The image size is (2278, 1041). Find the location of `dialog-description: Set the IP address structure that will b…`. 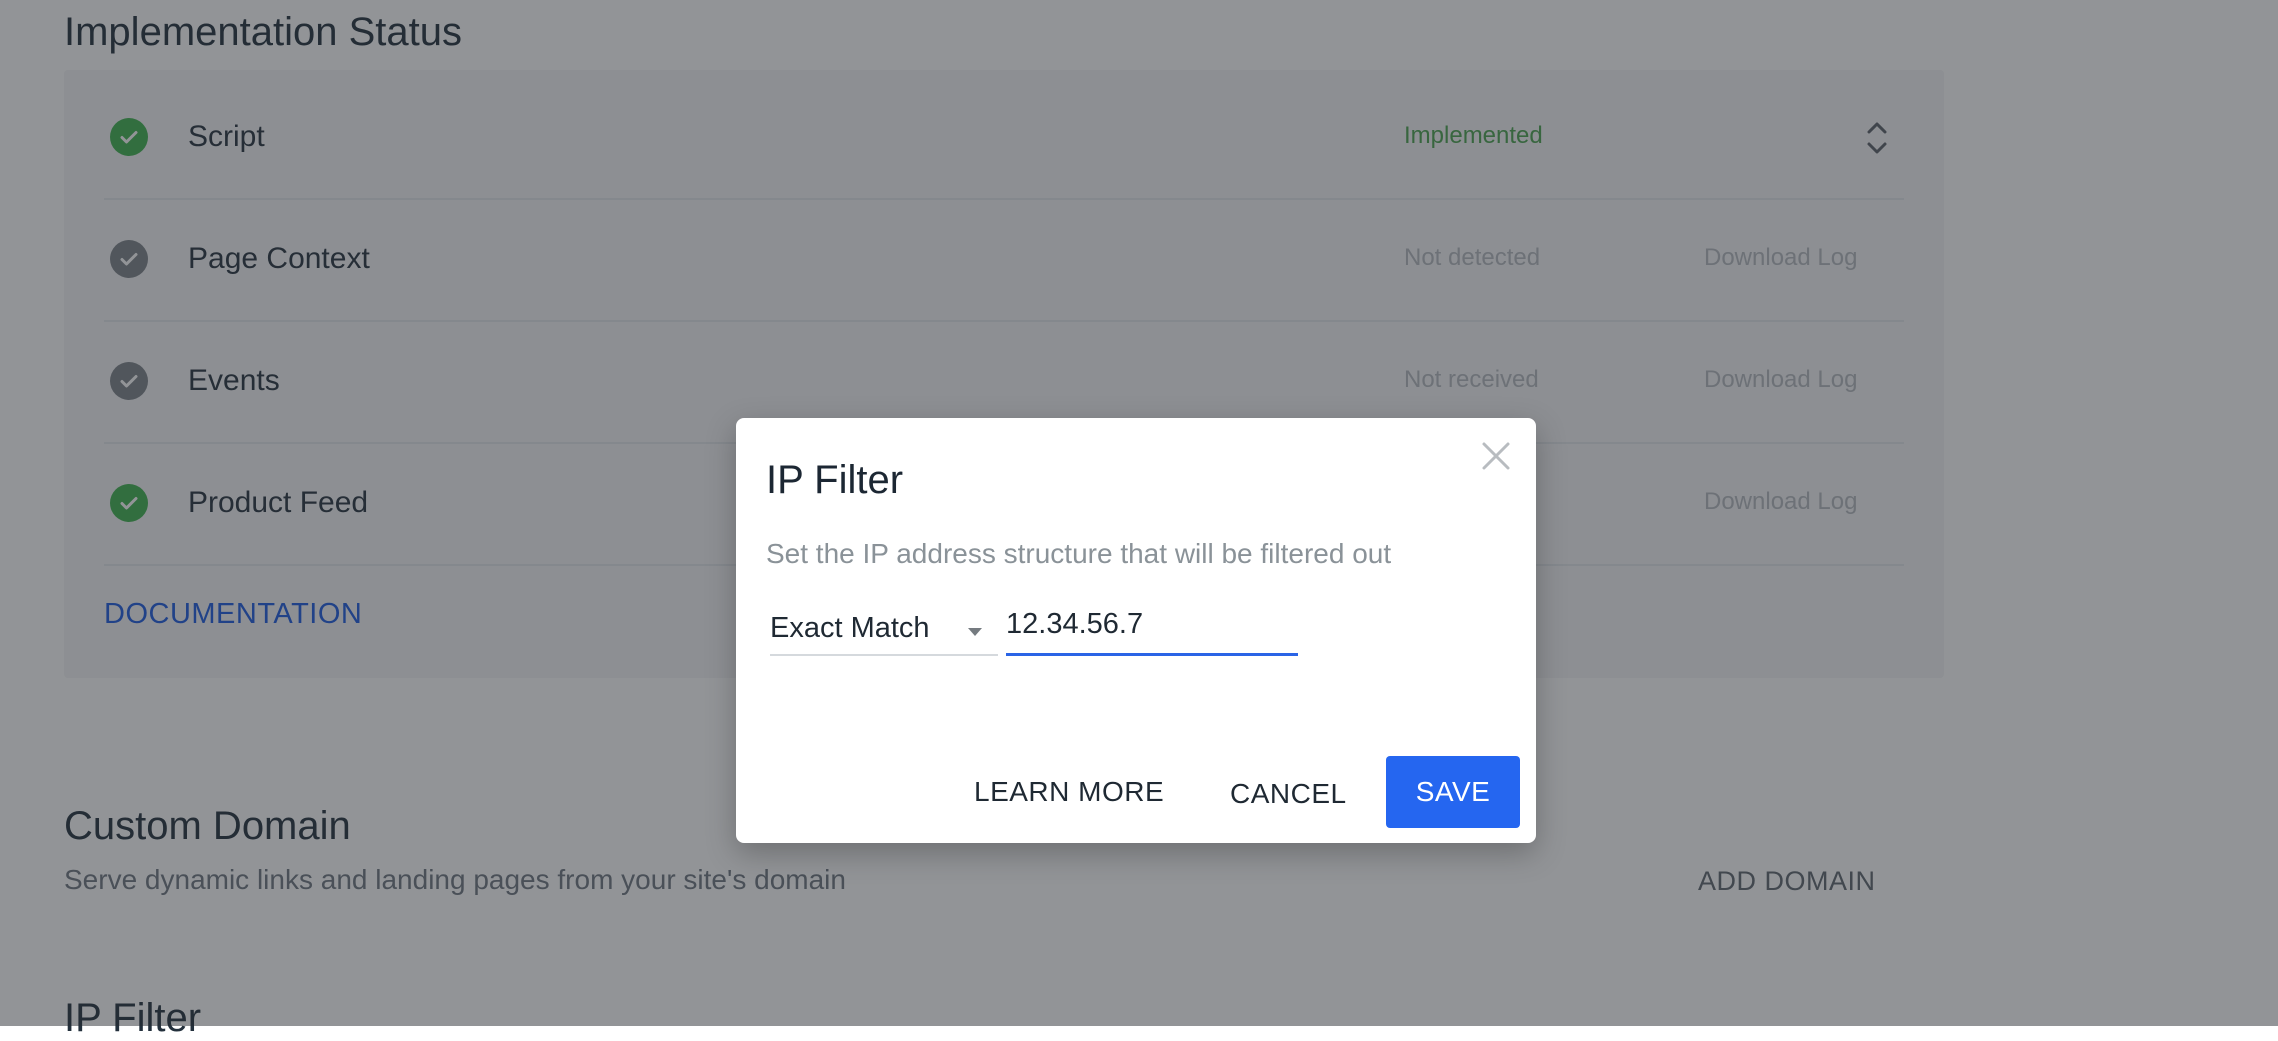

dialog-description: Set the IP address structure that will b… is located at coordinates (1079, 553).